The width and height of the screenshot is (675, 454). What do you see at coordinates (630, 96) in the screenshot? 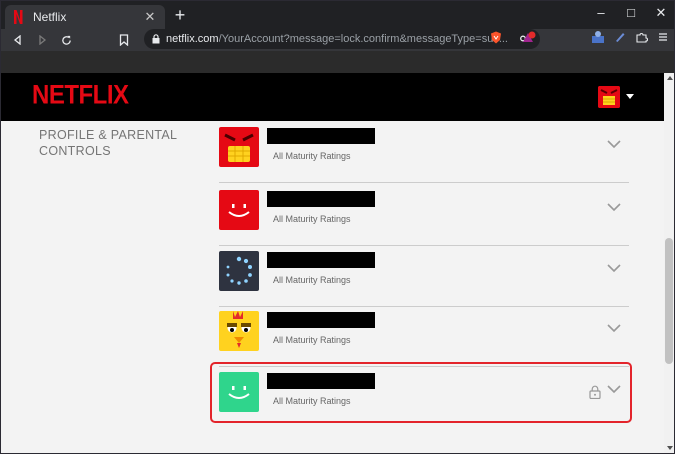
I see `account-dropdown-caret-icon` at bounding box center [630, 96].